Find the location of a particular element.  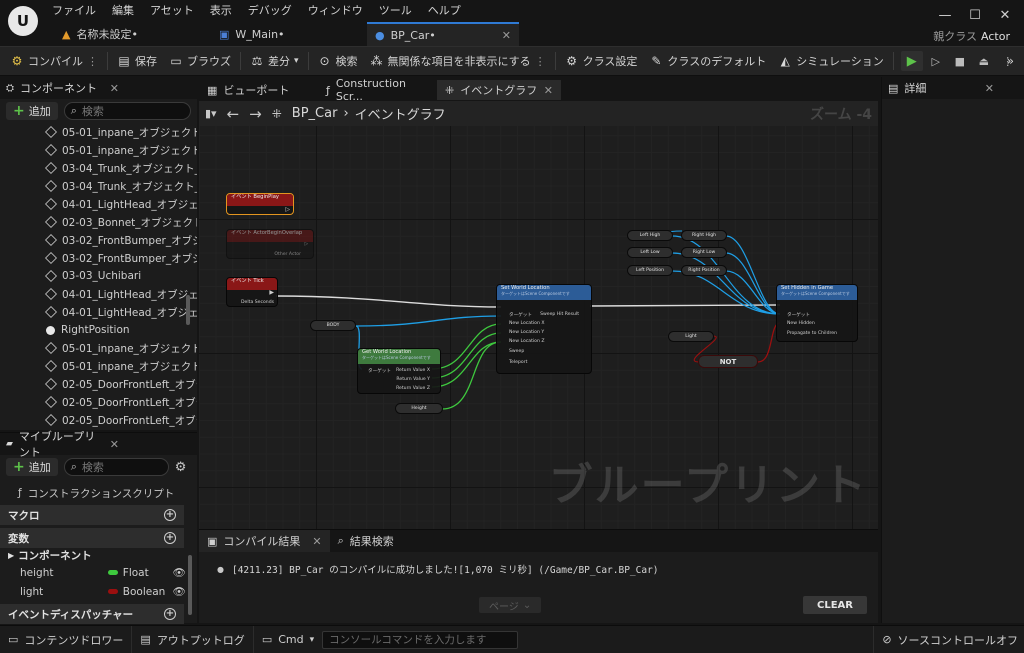

menu-window: ウィンドウ is located at coordinates (335, 11).